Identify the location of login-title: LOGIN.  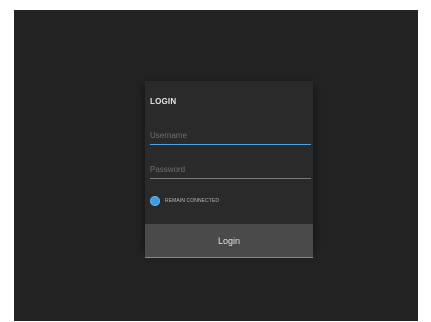
(163, 101).